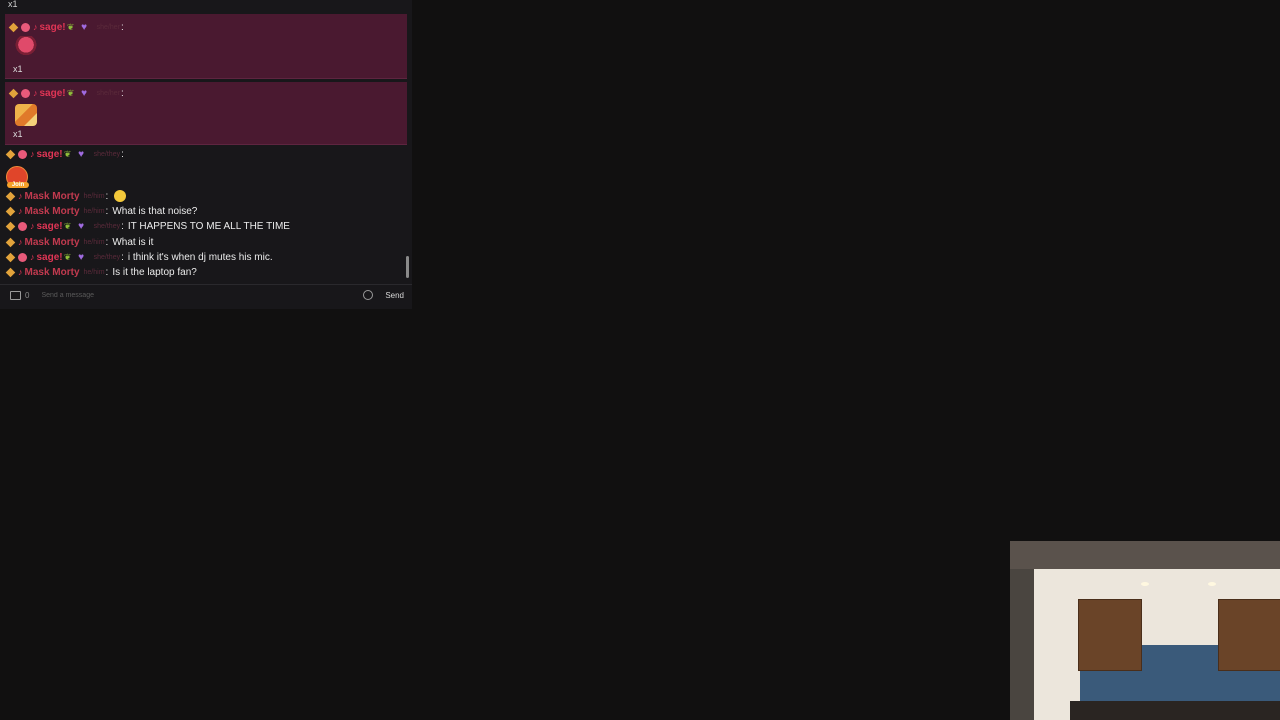  I want to click on chat-scrollbar, so click(407, 267).